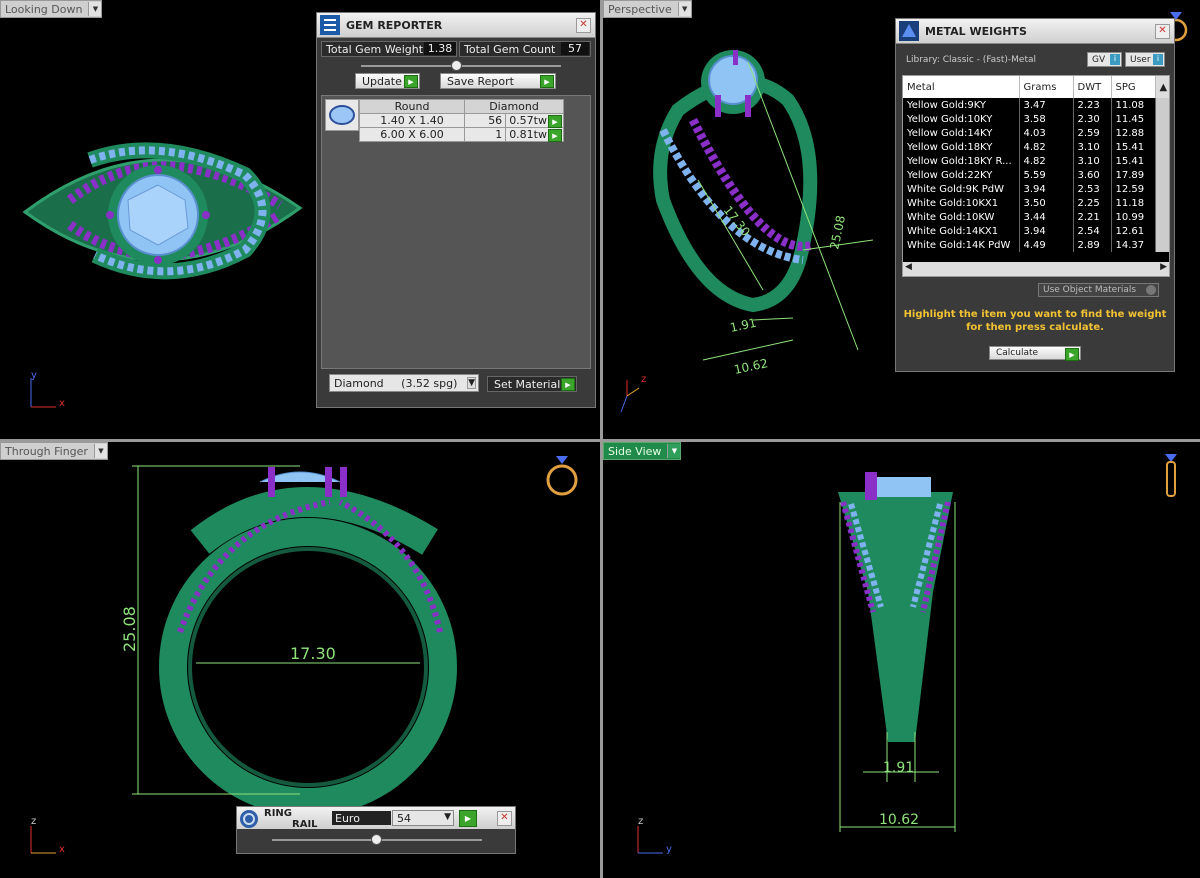 Image resolution: width=1200 pixels, height=878 pixels. I want to click on ring-icon, so click(249, 819).